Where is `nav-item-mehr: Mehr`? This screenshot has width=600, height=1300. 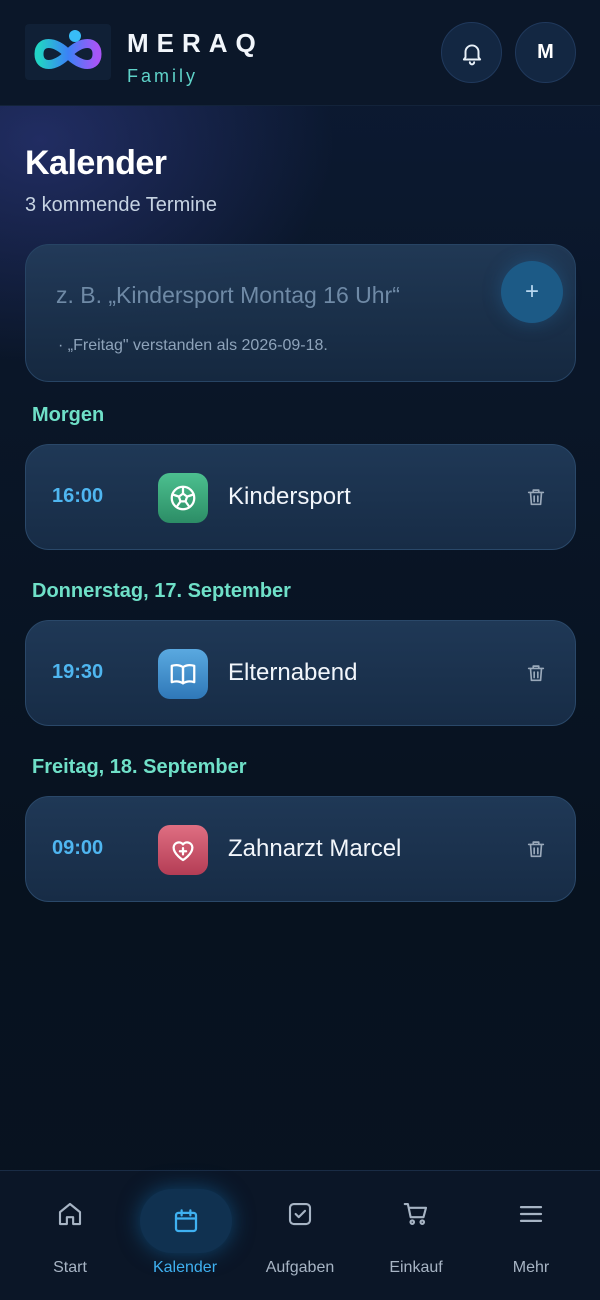
nav-item-mehr: Mehr is located at coordinates (531, 1235).